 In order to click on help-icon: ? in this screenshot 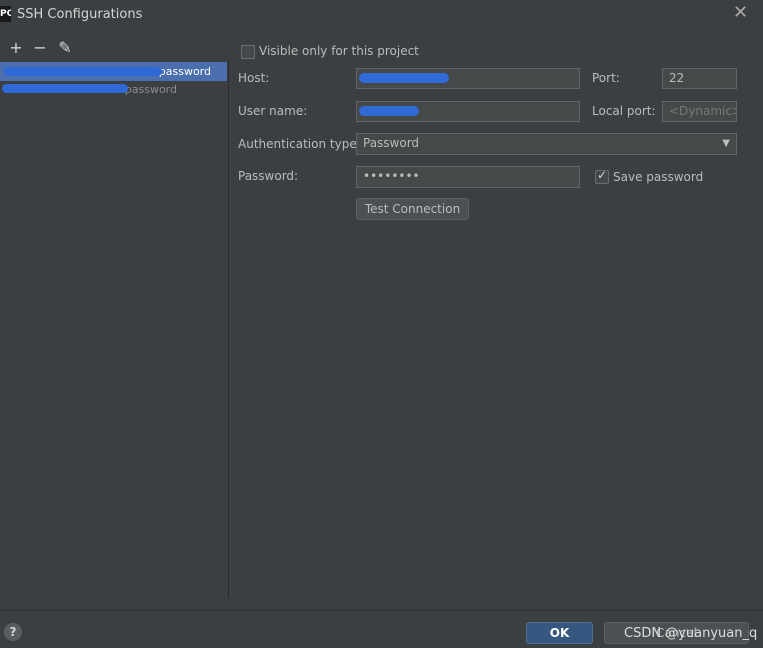, I will do `click(13, 632)`.